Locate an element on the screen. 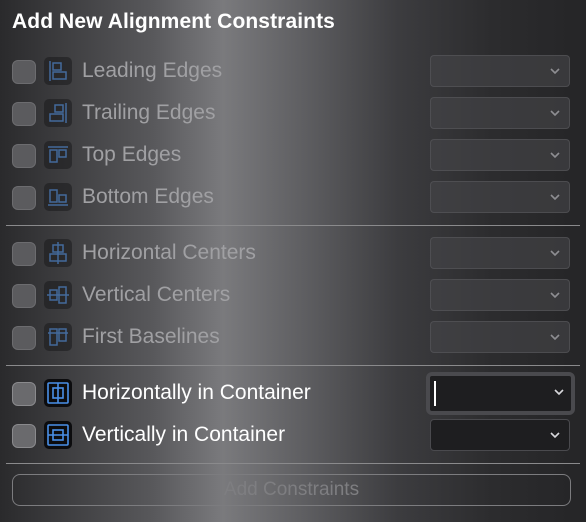 This screenshot has height=522, width=586. row-first-baselines: First Baselines is located at coordinates (293, 338).